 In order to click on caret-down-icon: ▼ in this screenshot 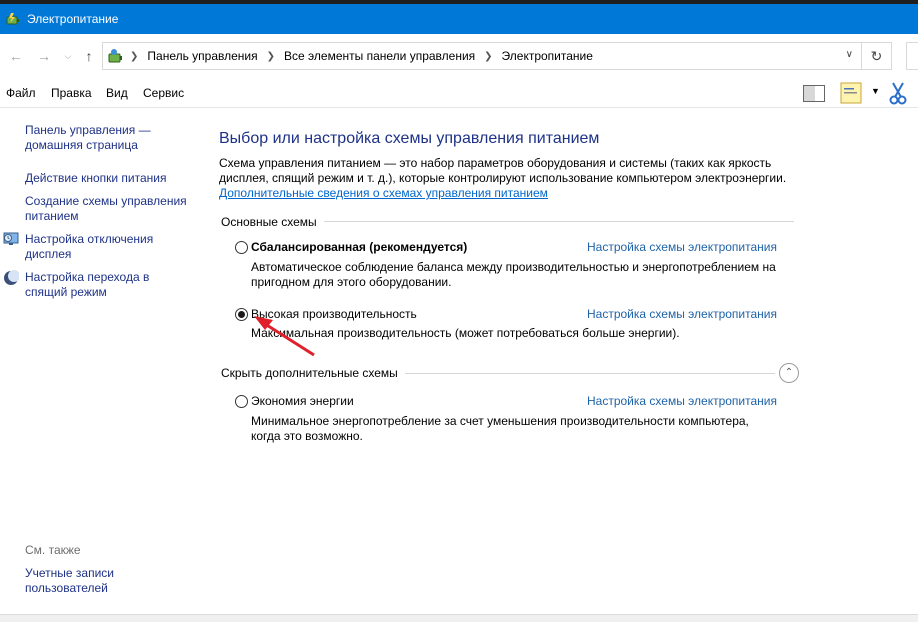, I will do `click(875, 91)`.